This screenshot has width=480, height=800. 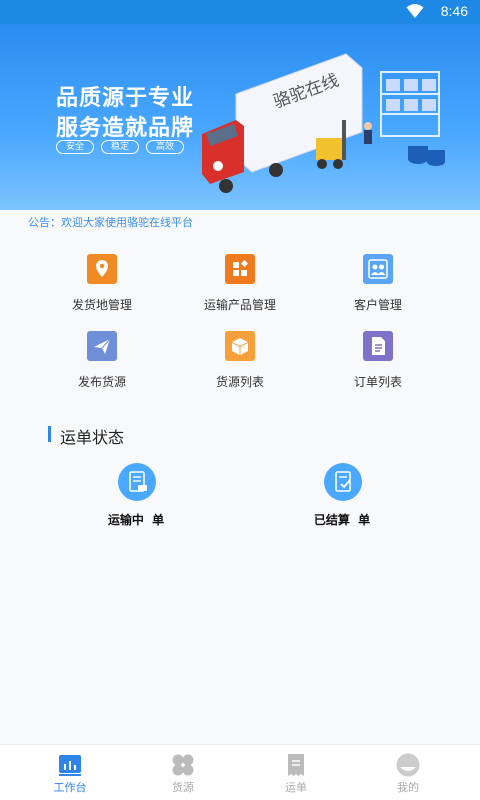 I want to click on dashboard-icon, so click(x=70, y=765).